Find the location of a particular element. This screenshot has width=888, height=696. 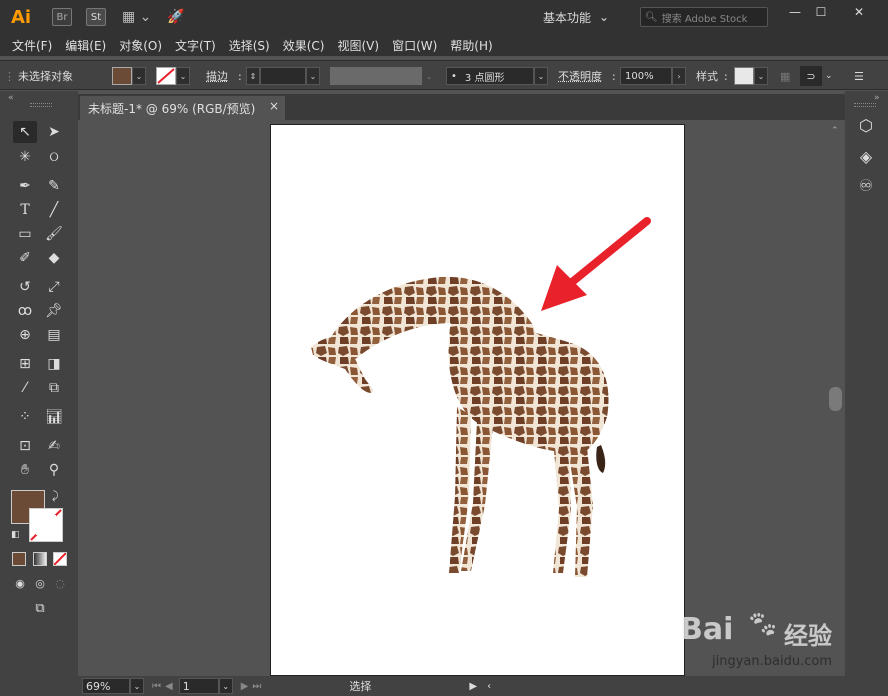

workspace-switcher: 基本功能 ⌄ is located at coordinates (576, 17).